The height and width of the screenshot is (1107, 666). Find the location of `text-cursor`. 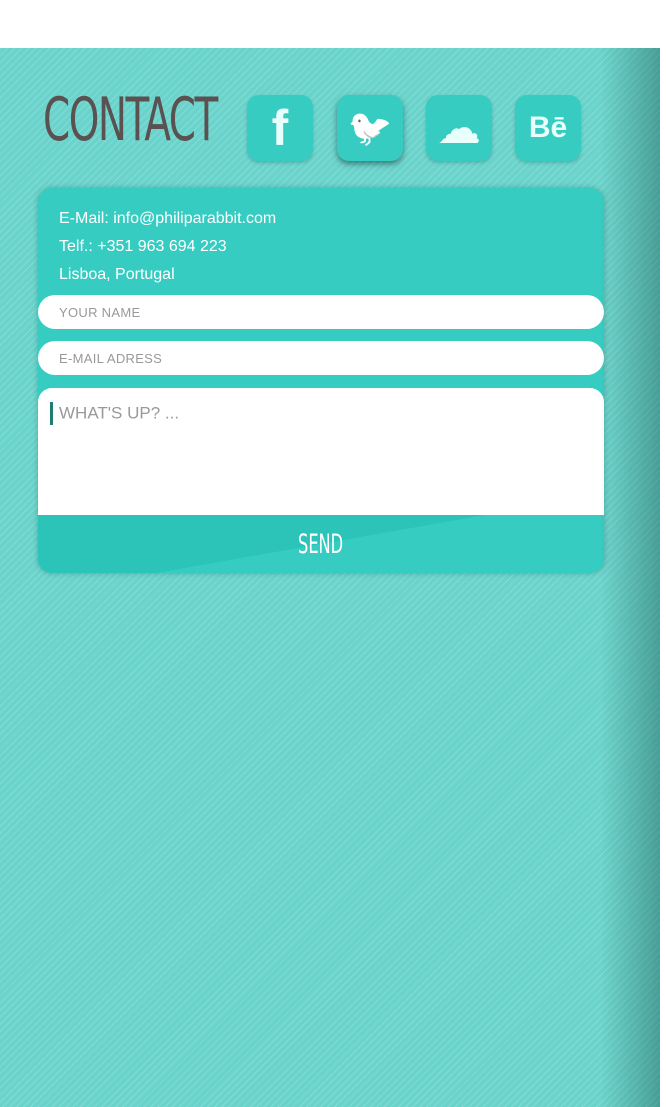

text-cursor is located at coordinates (51, 413).